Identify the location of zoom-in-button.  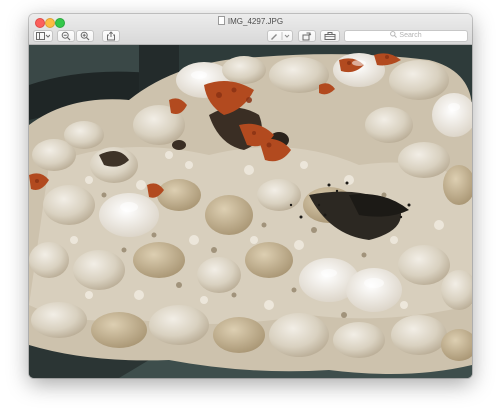
(85, 36).